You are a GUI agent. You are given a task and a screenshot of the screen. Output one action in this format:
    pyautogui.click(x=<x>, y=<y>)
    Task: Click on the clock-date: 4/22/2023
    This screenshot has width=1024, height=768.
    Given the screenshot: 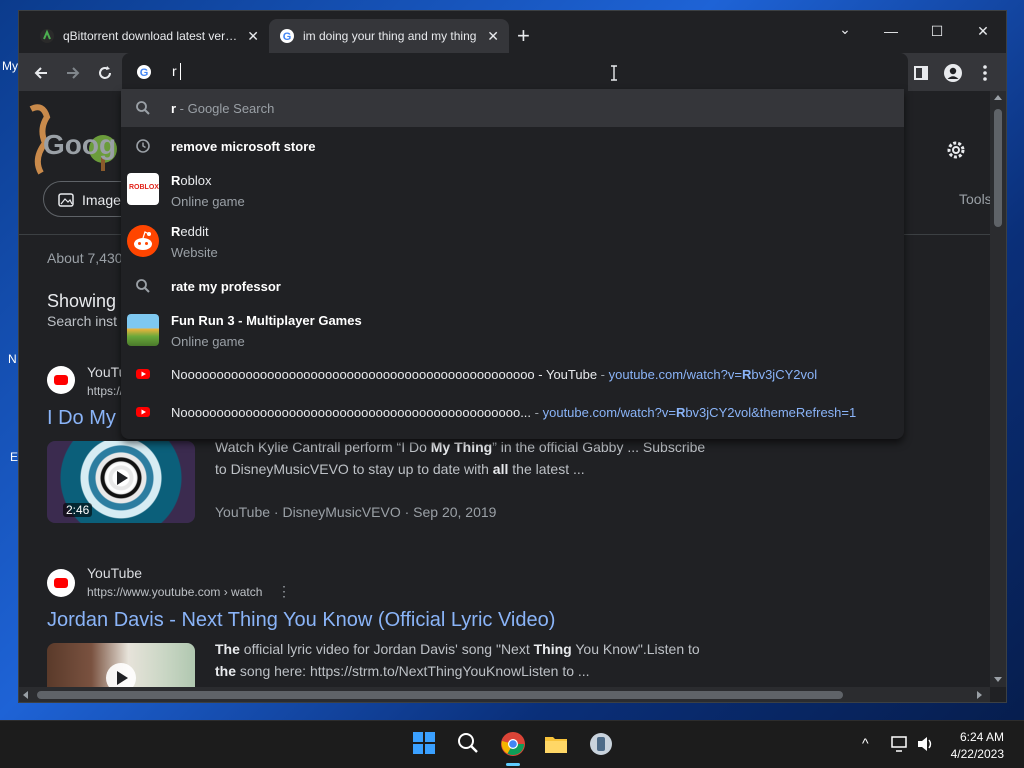 What is the action you would take?
    pyautogui.click(x=977, y=754)
    